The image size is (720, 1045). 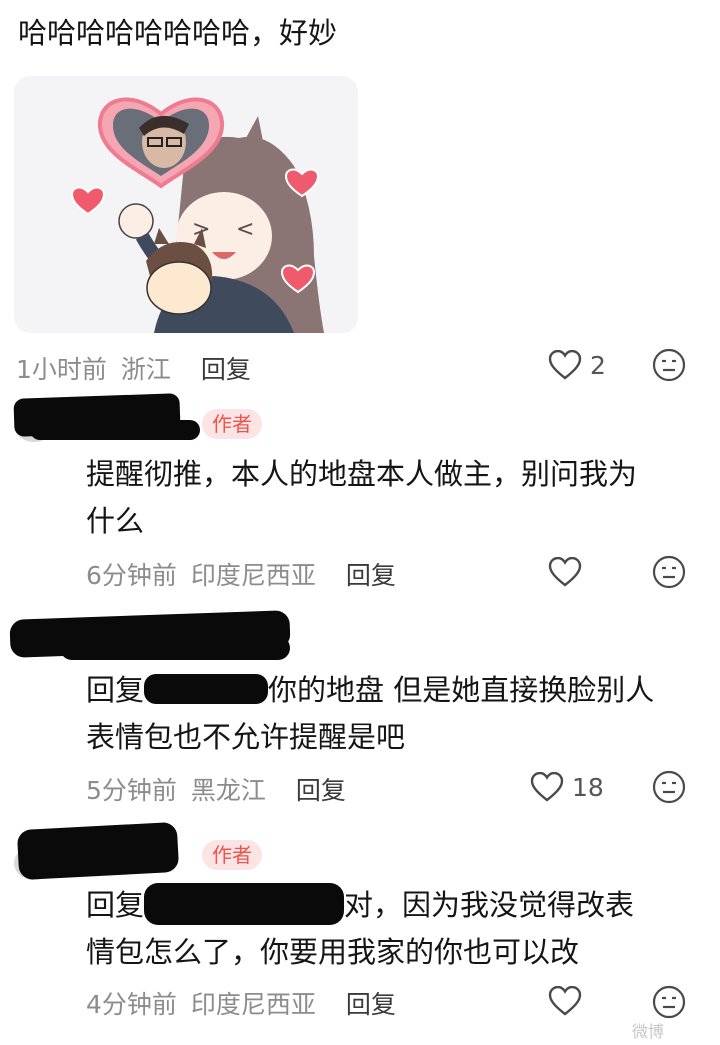 What do you see at coordinates (588, 787) in the screenshot?
I see `like-count: 18` at bounding box center [588, 787].